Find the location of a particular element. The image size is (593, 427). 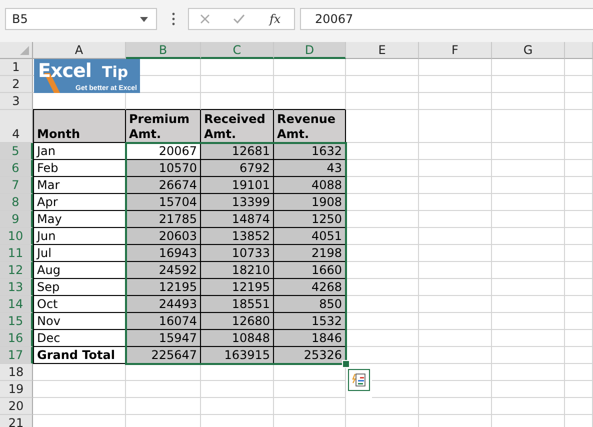

table-cell: 4268 is located at coordinates (310, 287).